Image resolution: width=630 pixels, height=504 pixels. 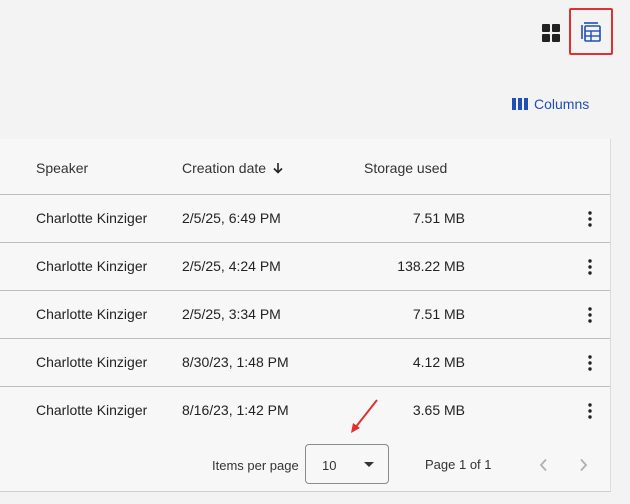 I want to click on sort-descending-icon, so click(x=278, y=168).